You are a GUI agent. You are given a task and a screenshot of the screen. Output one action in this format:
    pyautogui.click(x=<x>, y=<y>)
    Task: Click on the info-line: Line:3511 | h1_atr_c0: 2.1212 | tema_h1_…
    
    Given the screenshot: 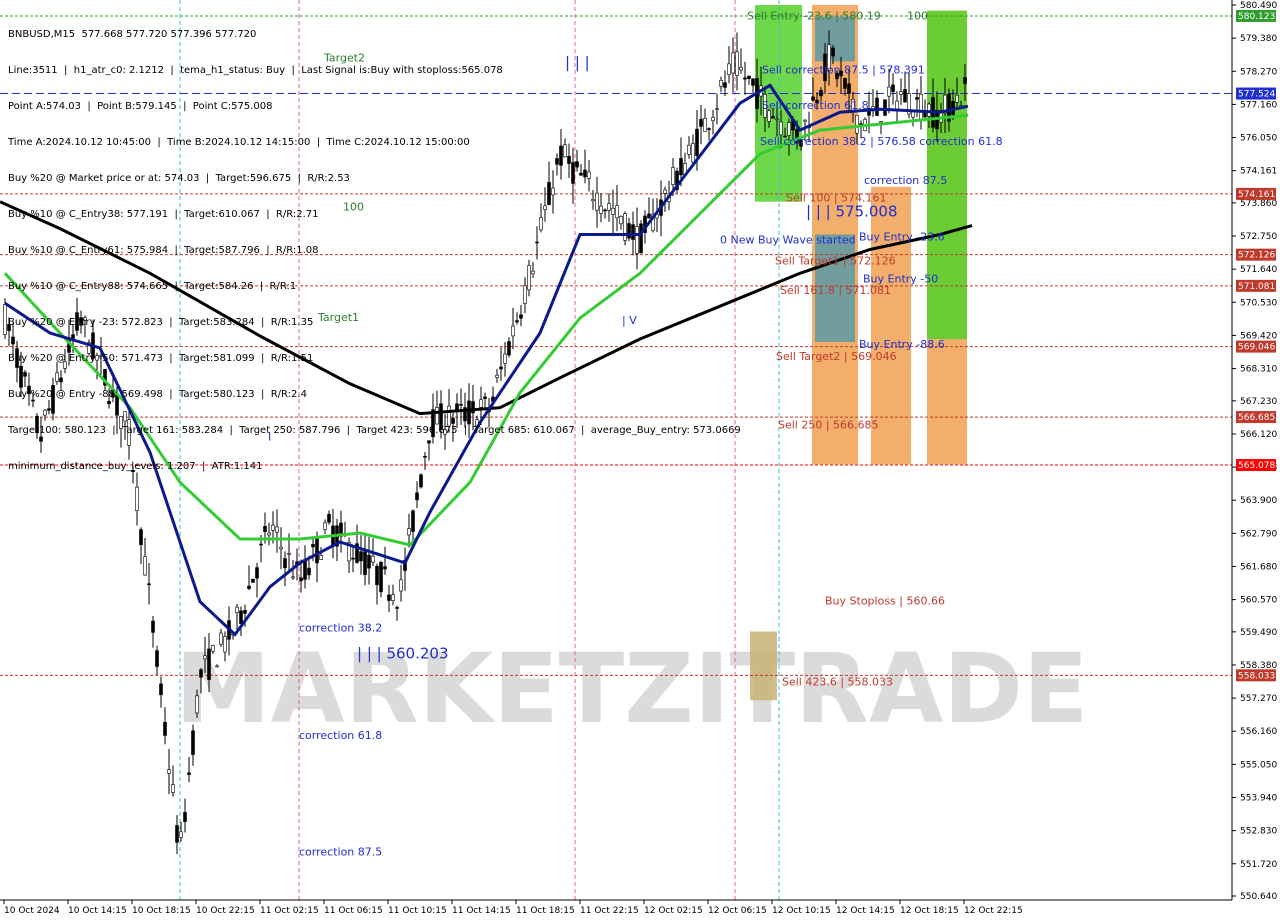 What is the action you would take?
    pyautogui.click(x=255, y=70)
    